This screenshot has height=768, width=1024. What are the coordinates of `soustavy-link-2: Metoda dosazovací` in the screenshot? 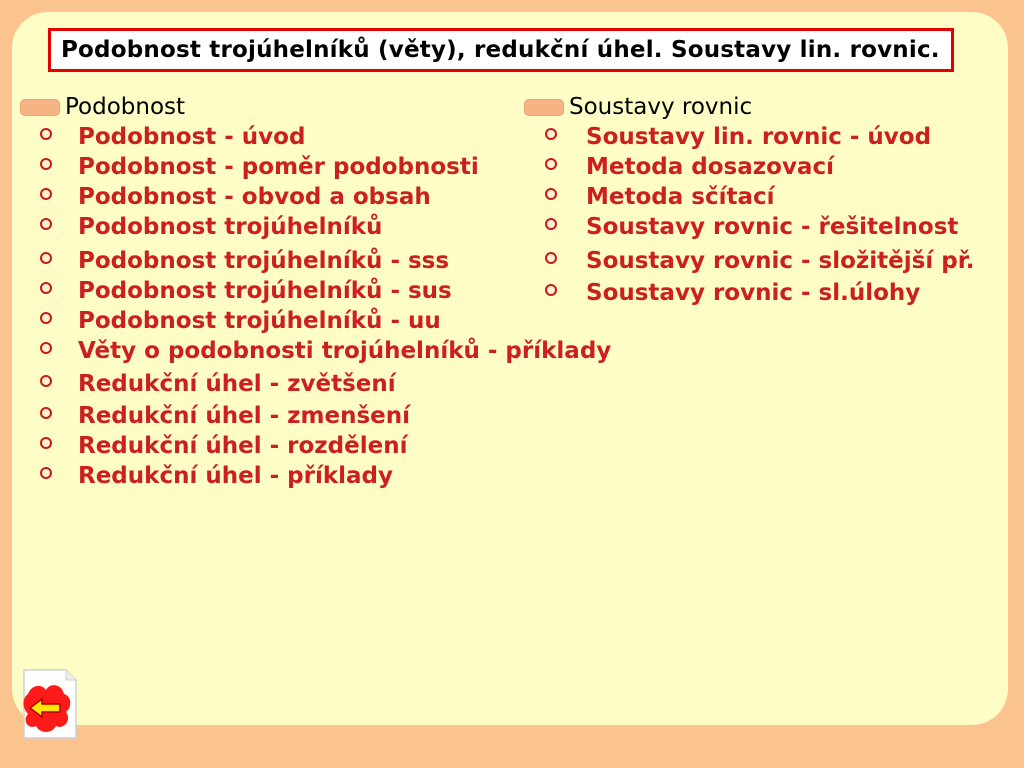 It's located at (710, 167).